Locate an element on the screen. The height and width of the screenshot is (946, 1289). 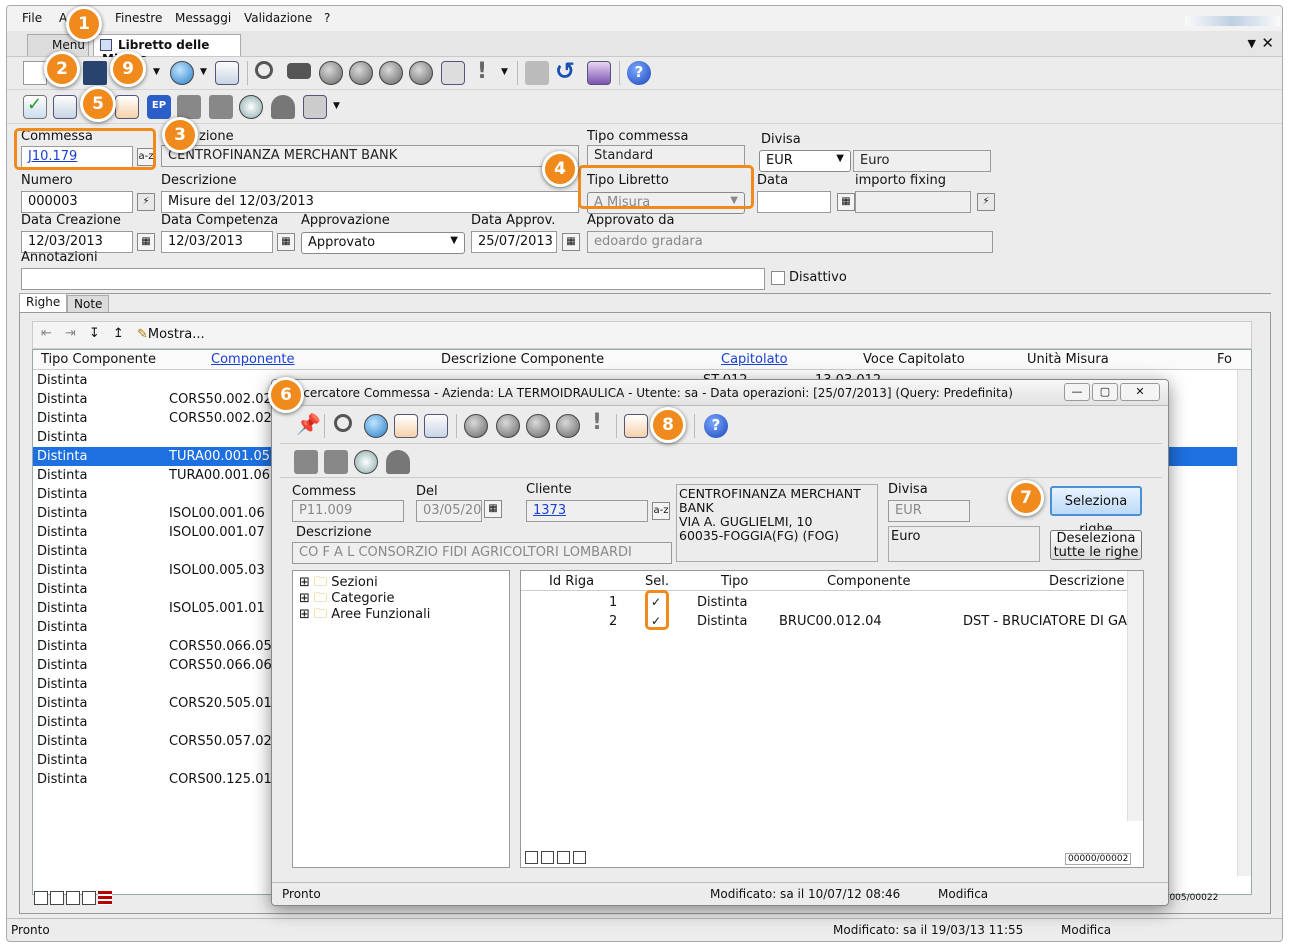
col-sel: Sel. is located at coordinates (657, 581).